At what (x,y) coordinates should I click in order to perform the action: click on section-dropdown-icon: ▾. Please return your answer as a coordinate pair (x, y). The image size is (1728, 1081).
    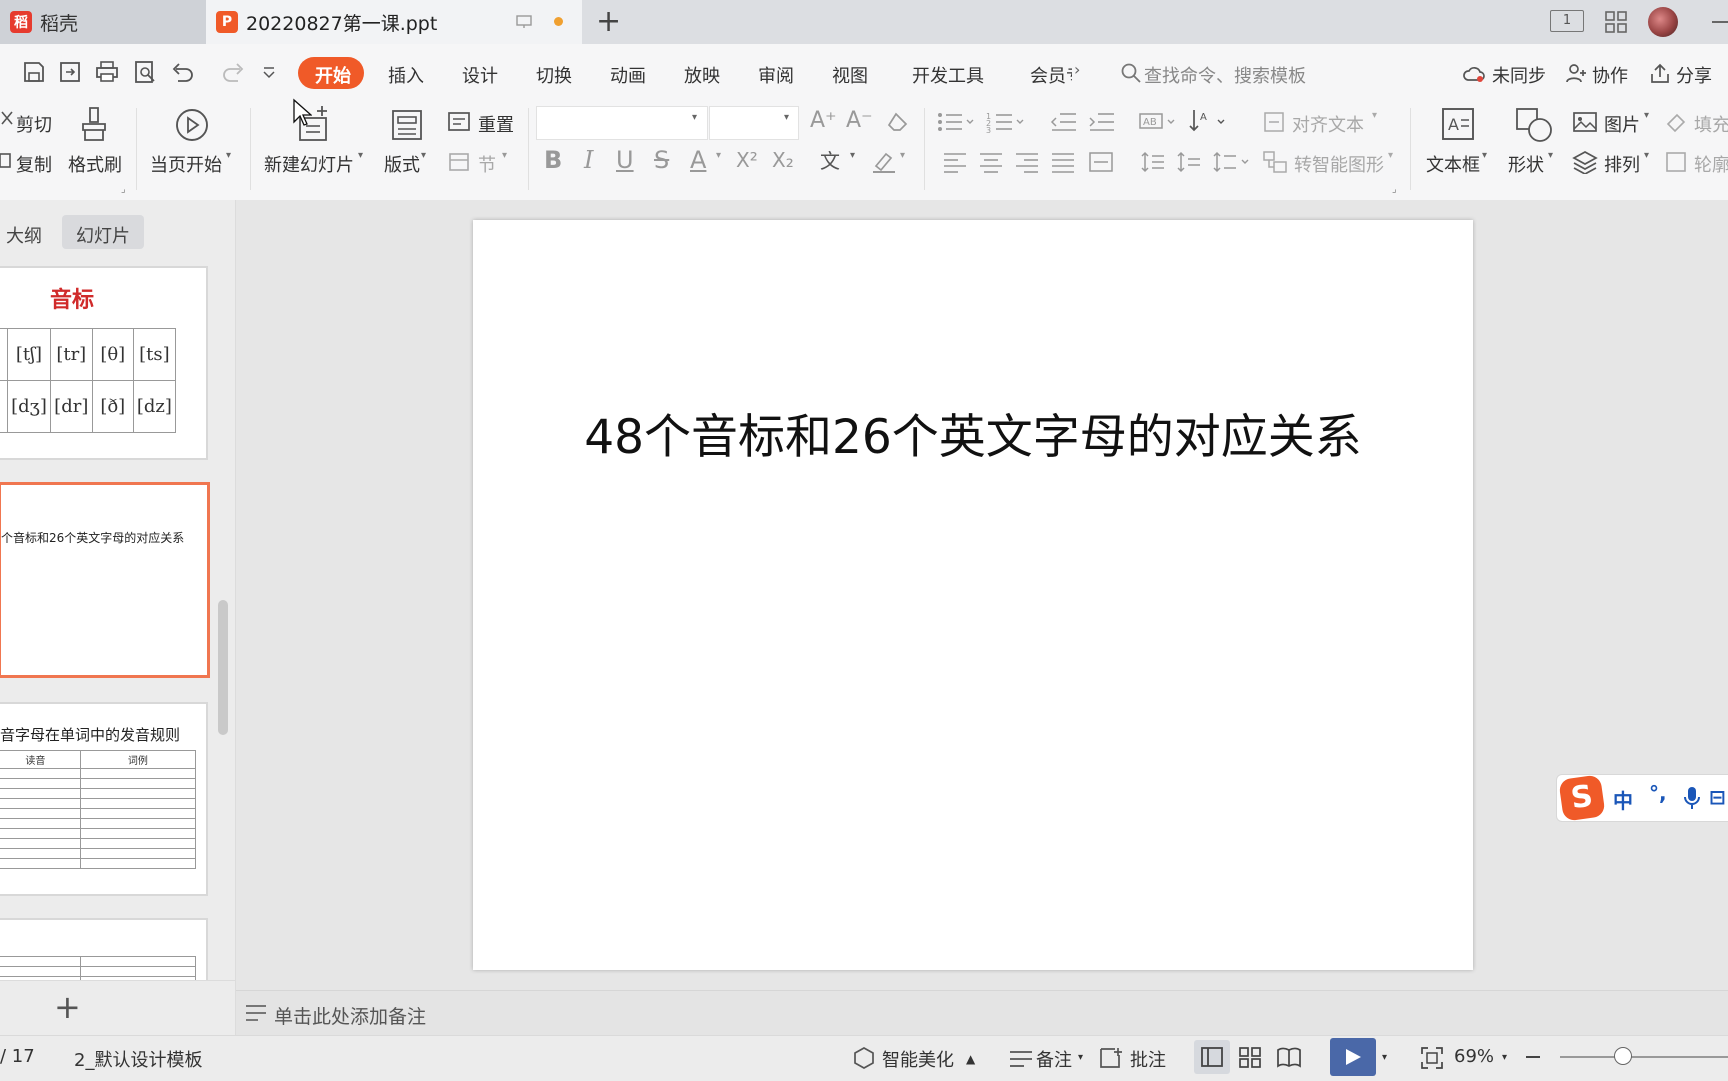
    Looking at the image, I should click on (504, 155).